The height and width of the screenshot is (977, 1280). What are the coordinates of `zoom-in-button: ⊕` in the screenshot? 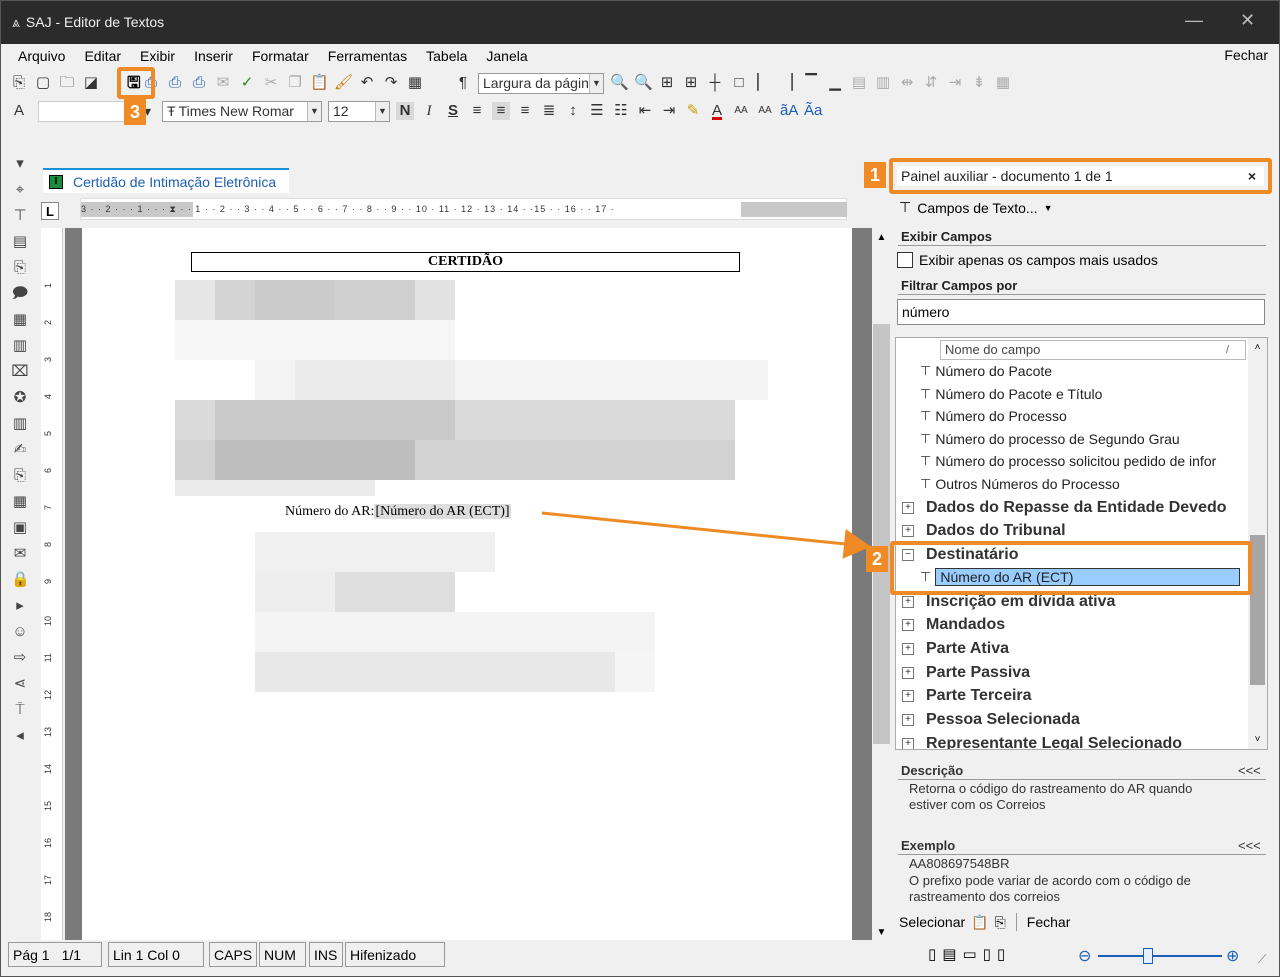 It's located at (1232, 956).